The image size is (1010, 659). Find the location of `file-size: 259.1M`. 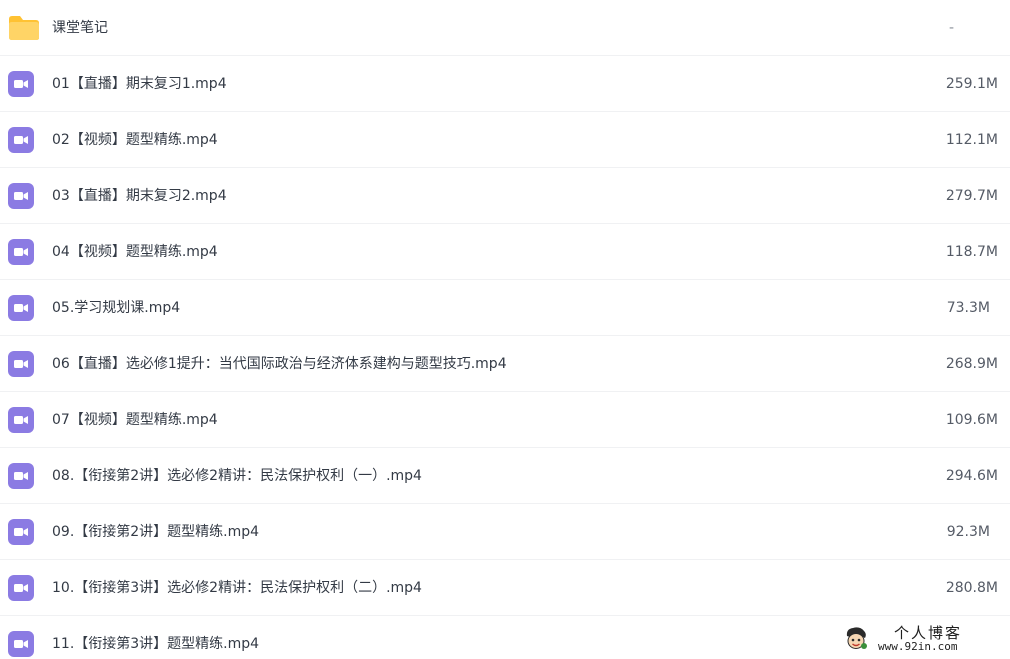

file-size: 259.1M is located at coordinates (971, 84).